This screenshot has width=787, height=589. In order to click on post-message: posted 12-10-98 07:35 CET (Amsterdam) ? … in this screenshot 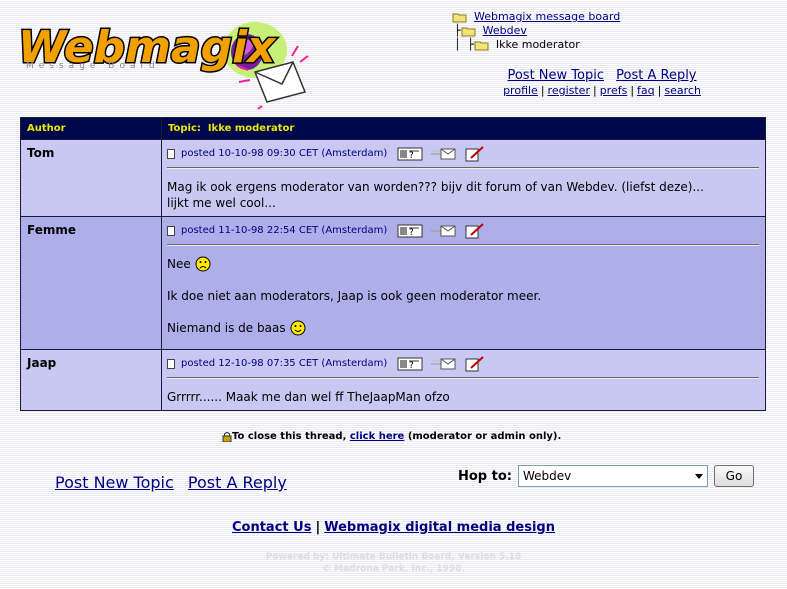, I will do `click(463, 380)`.